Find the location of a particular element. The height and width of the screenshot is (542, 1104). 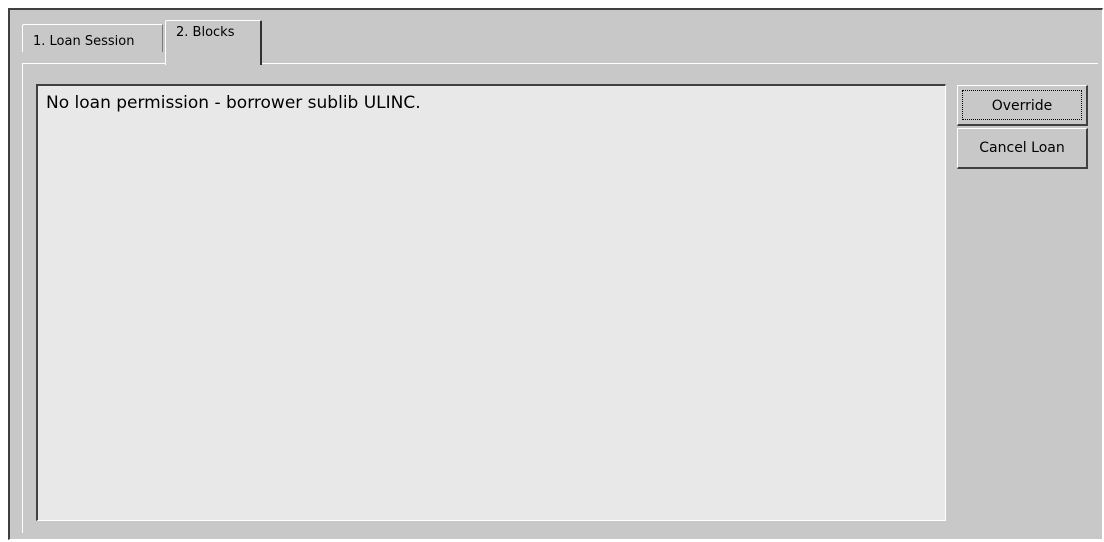

tab-loan-session: 1. Loan Session is located at coordinates (92, 38).